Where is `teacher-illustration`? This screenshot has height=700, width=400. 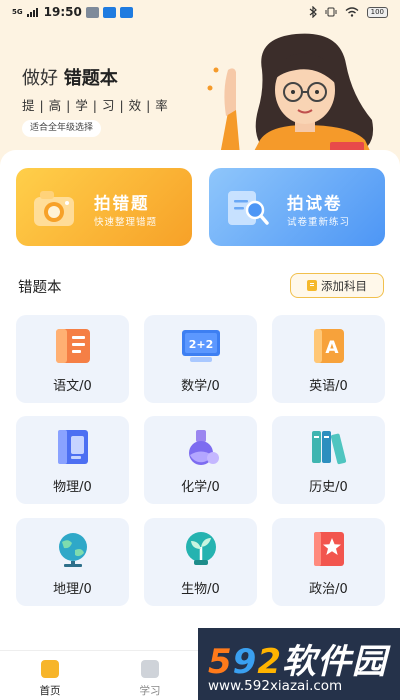
teacher-illustration is located at coordinates (290, 94).